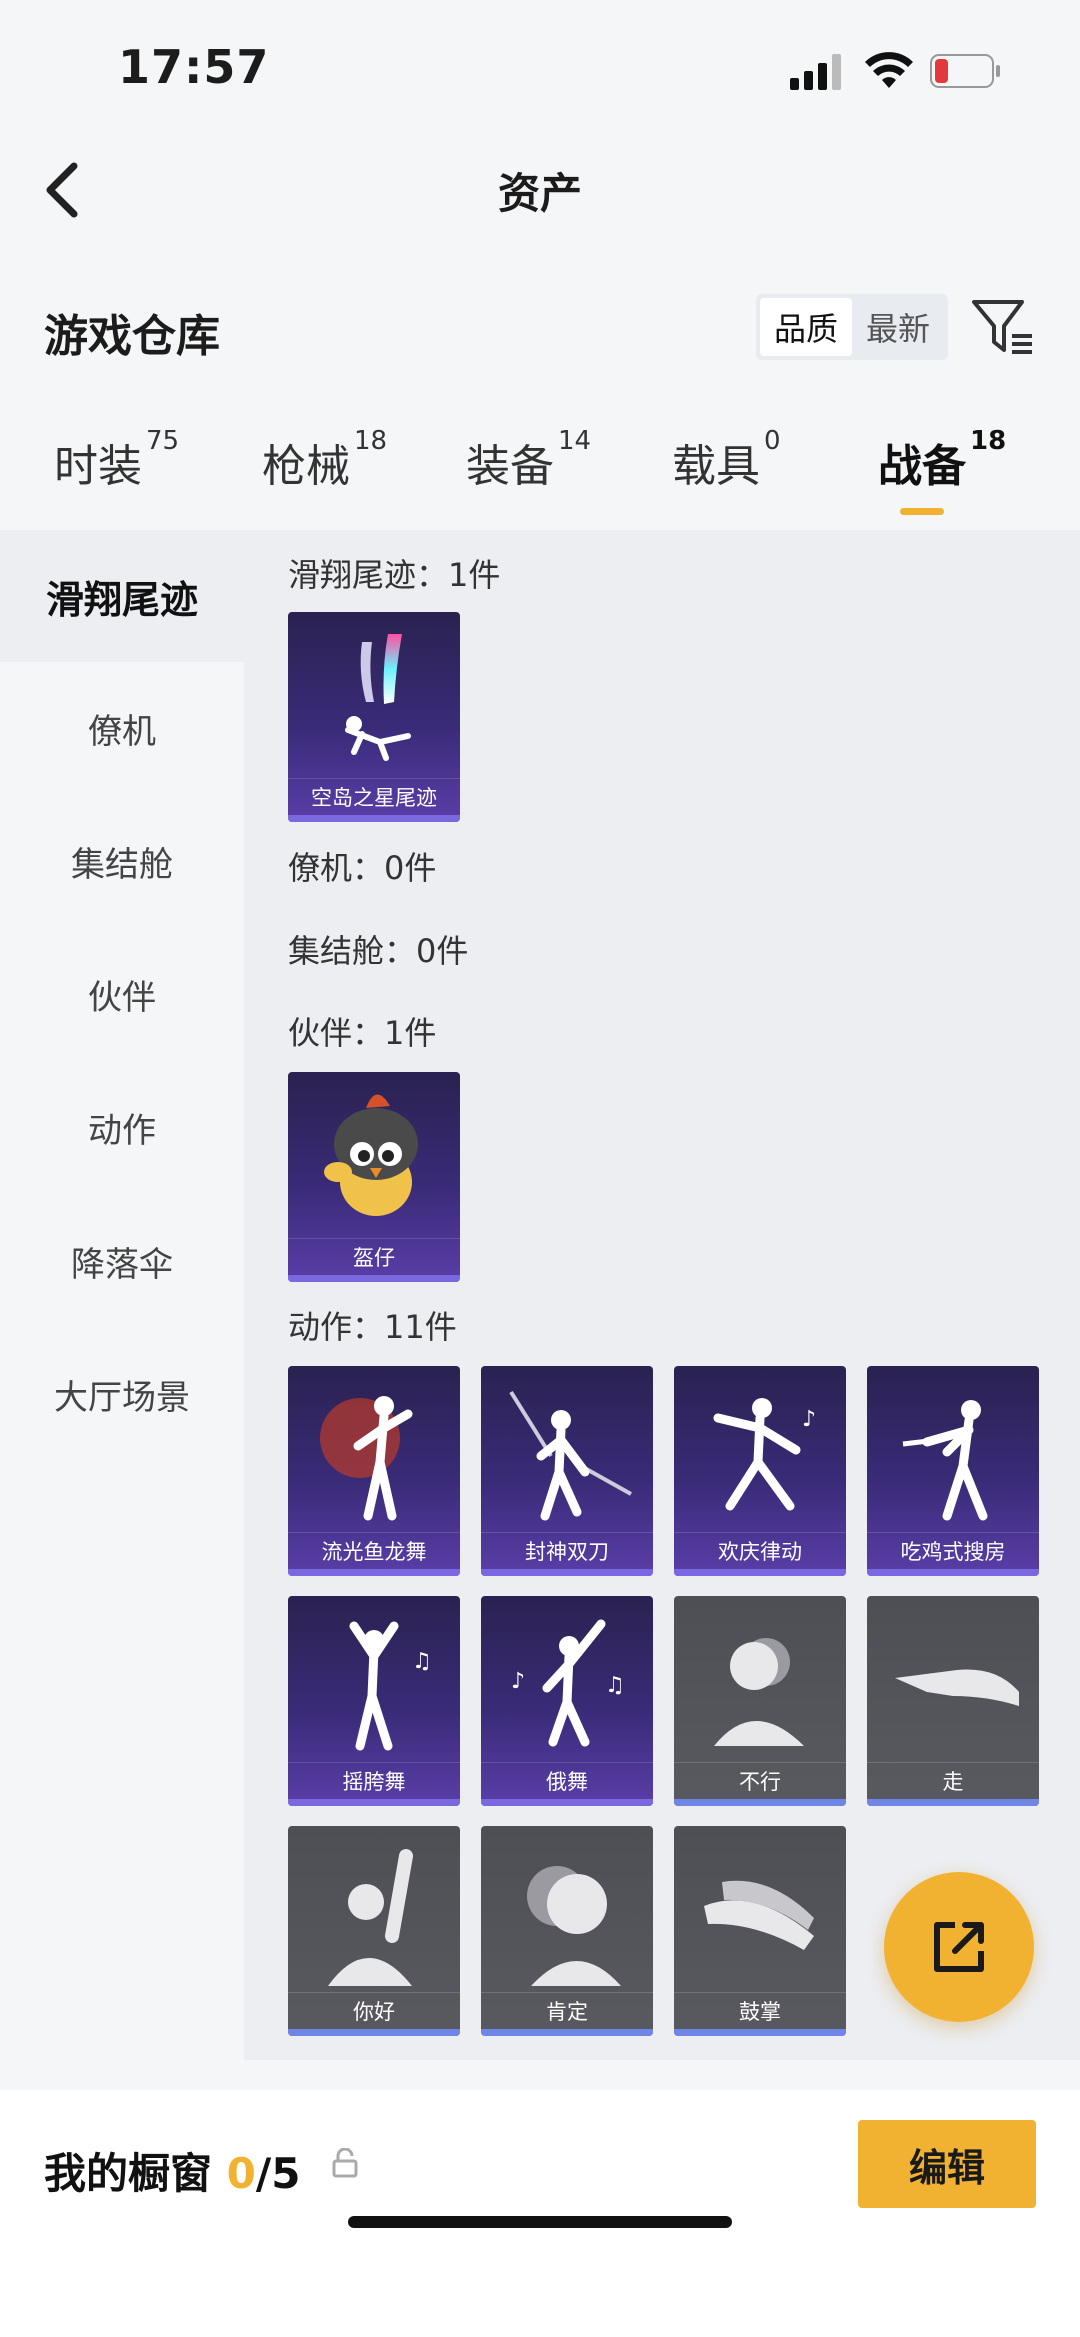  Describe the element at coordinates (570, 1455) in the screenshot. I see `blades-art-icon` at that location.